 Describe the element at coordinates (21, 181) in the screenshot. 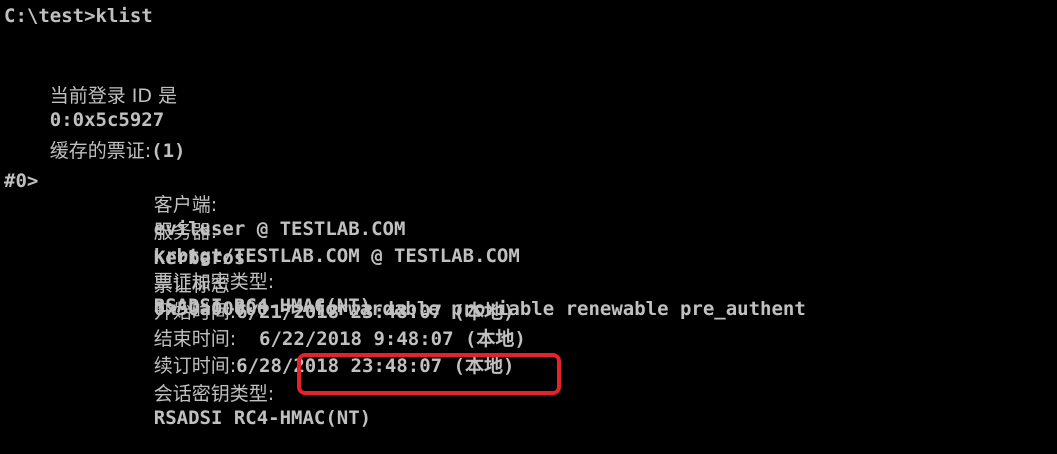

I see `ticket-index: #0>` at that location.